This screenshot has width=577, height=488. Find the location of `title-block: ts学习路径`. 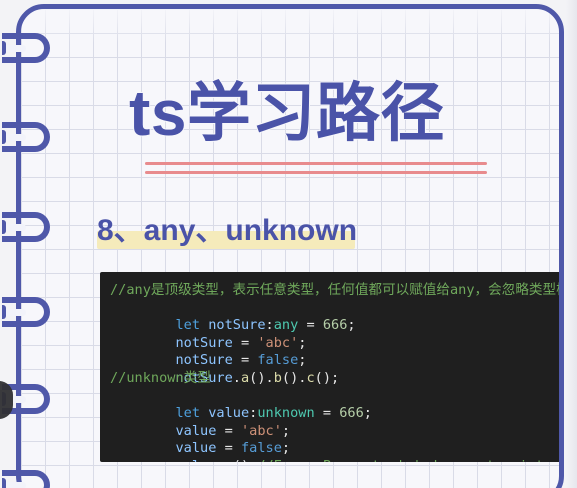

title-block: ts学习路径 is located at coordinates (309, 125).